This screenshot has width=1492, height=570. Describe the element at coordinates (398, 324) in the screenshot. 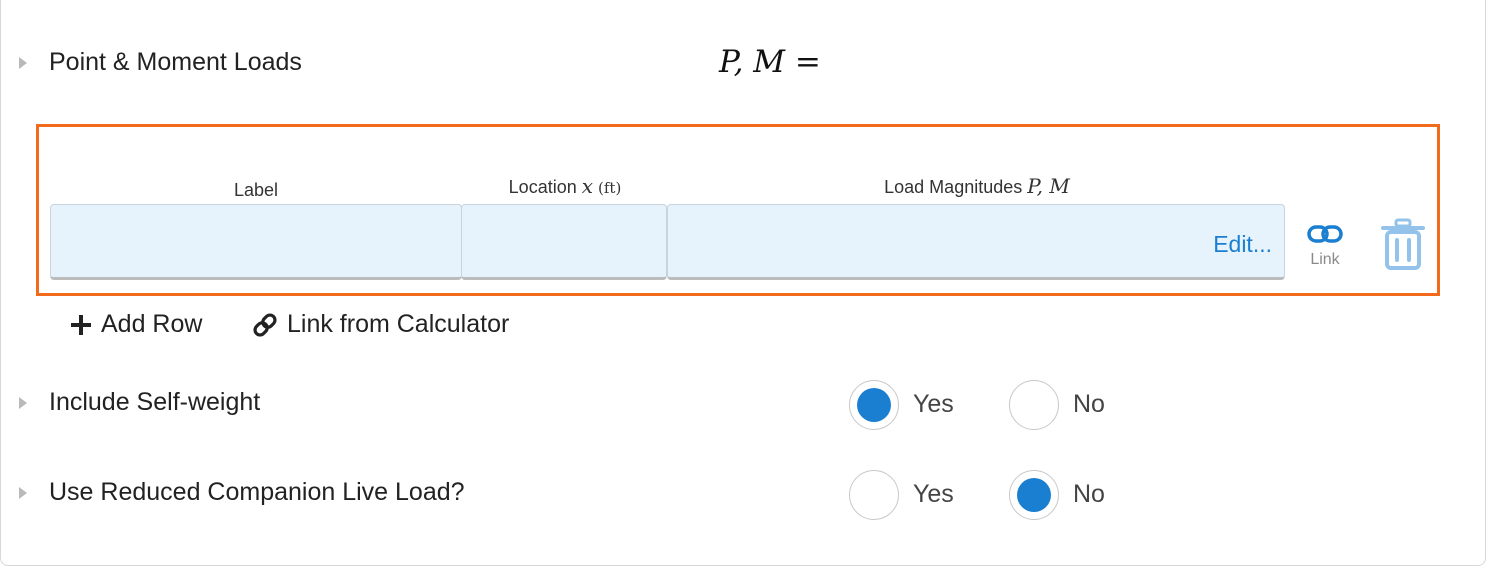

I see `link-from-calculator-label: Link from Calculator` at that location.